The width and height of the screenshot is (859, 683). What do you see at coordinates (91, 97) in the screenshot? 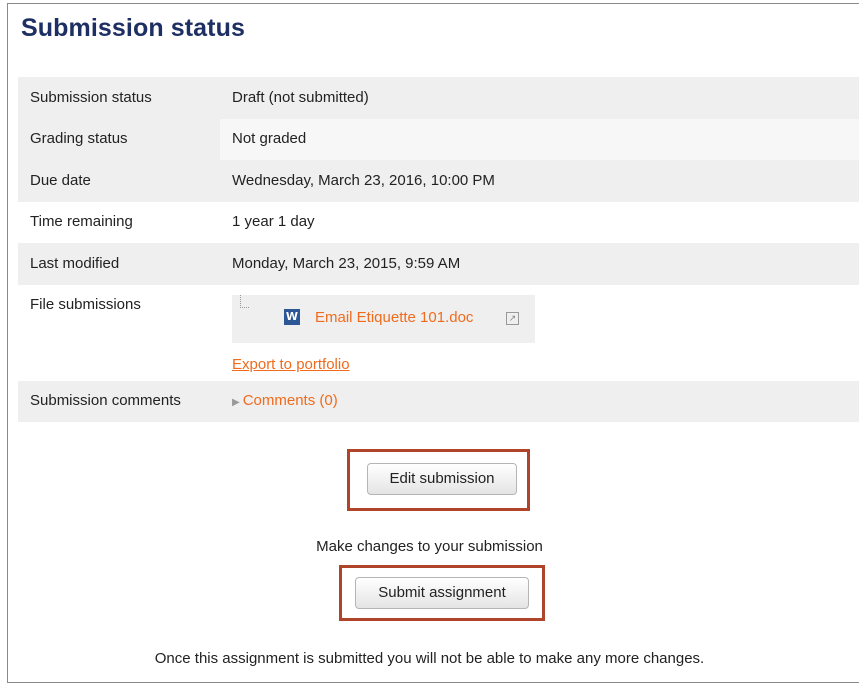
I see `row-label: Submission status` at bounding box center [91, 97].